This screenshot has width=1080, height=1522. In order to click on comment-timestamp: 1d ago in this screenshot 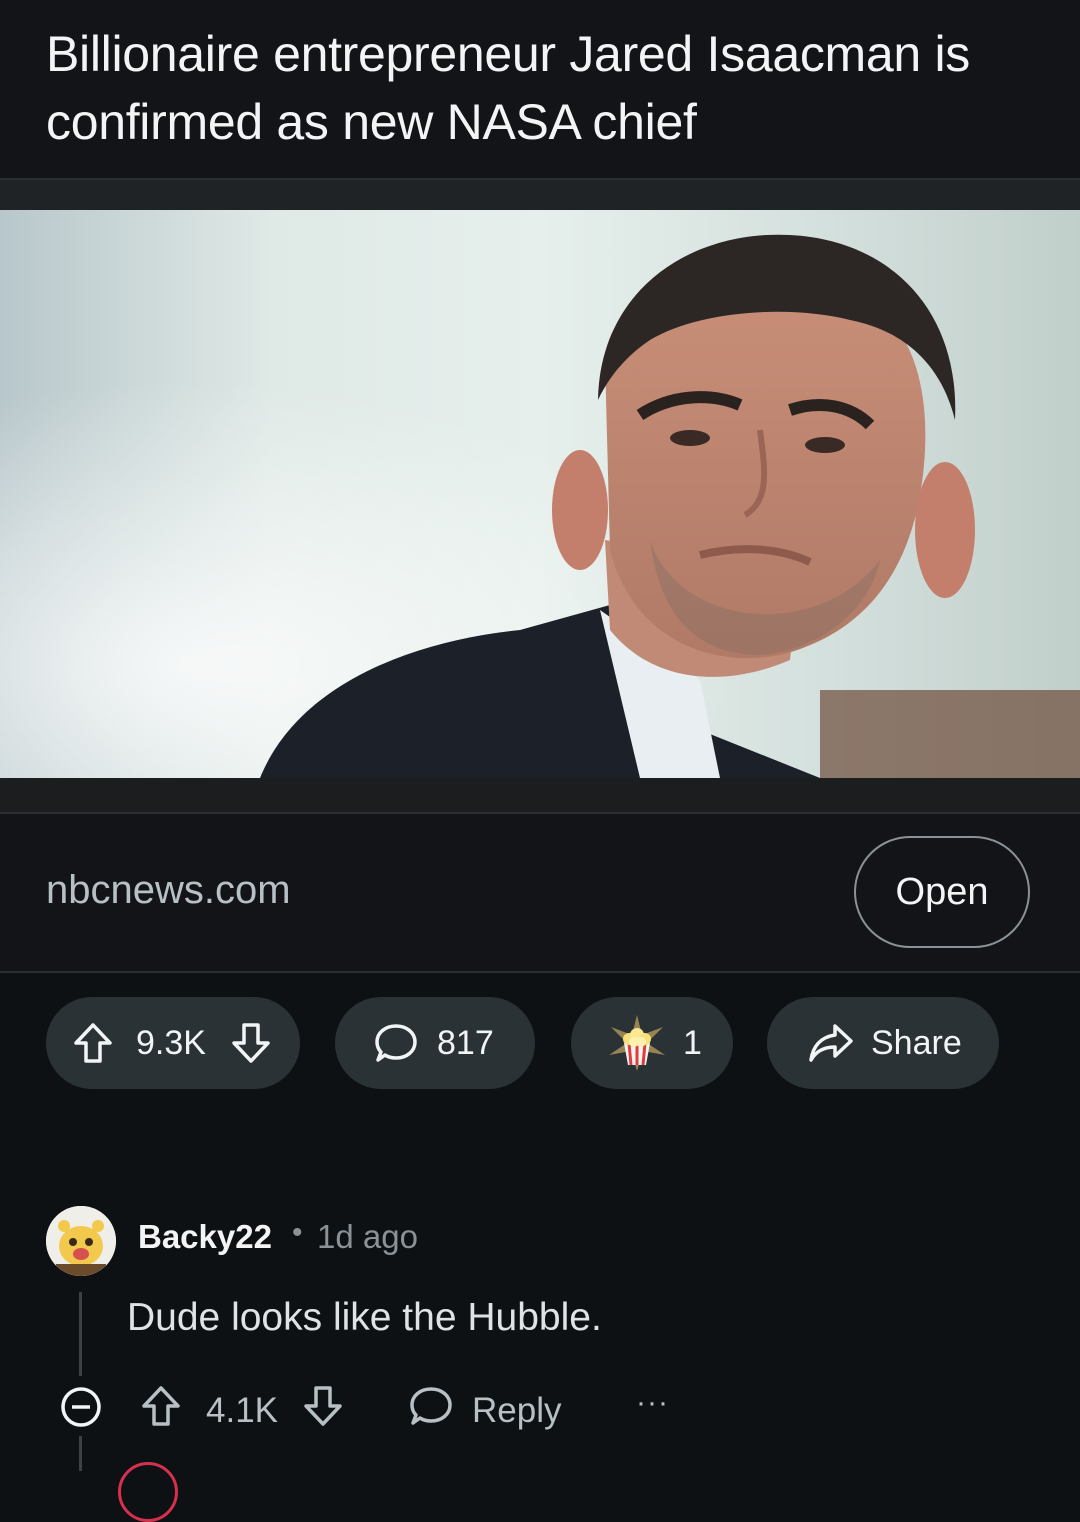, I will do `click(367, 1236)`.